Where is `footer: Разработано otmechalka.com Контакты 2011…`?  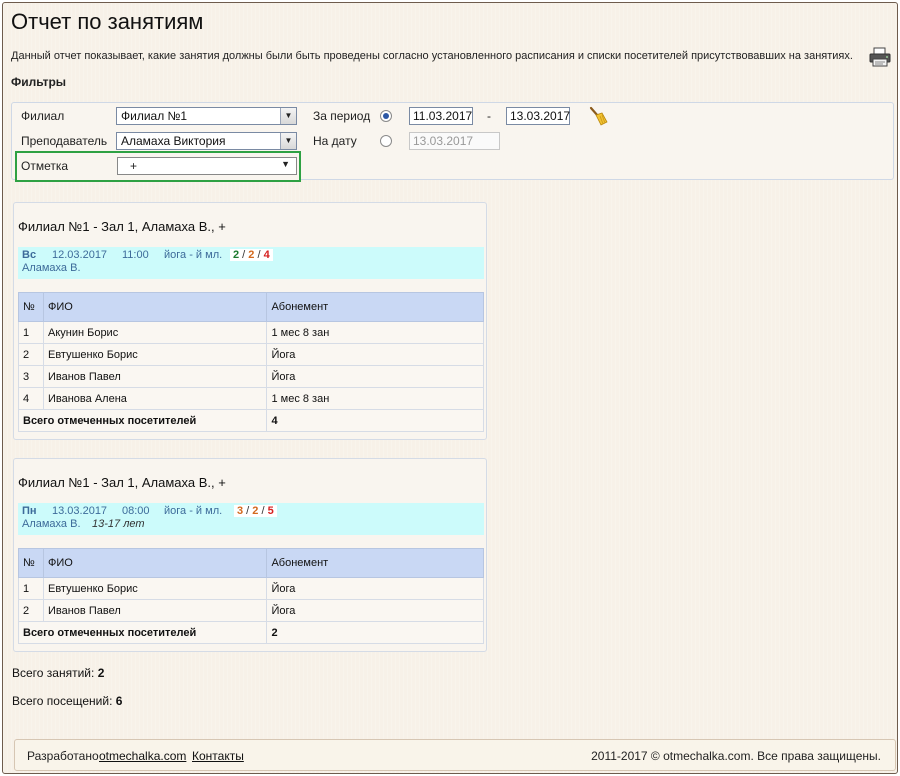 footer: Разработано otmechalka.com Контакты 2011… is located at coordinates (455, 755).